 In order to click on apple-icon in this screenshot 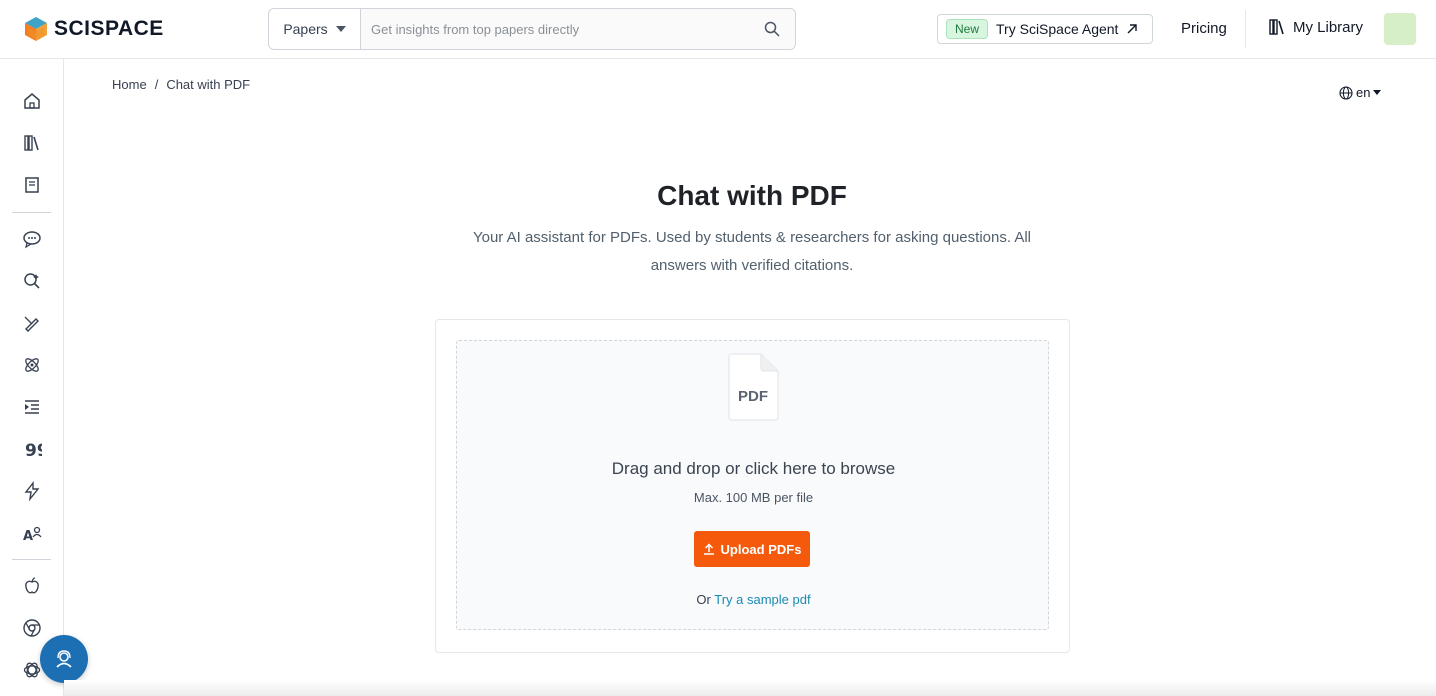, I will do `click(32, 585)`.